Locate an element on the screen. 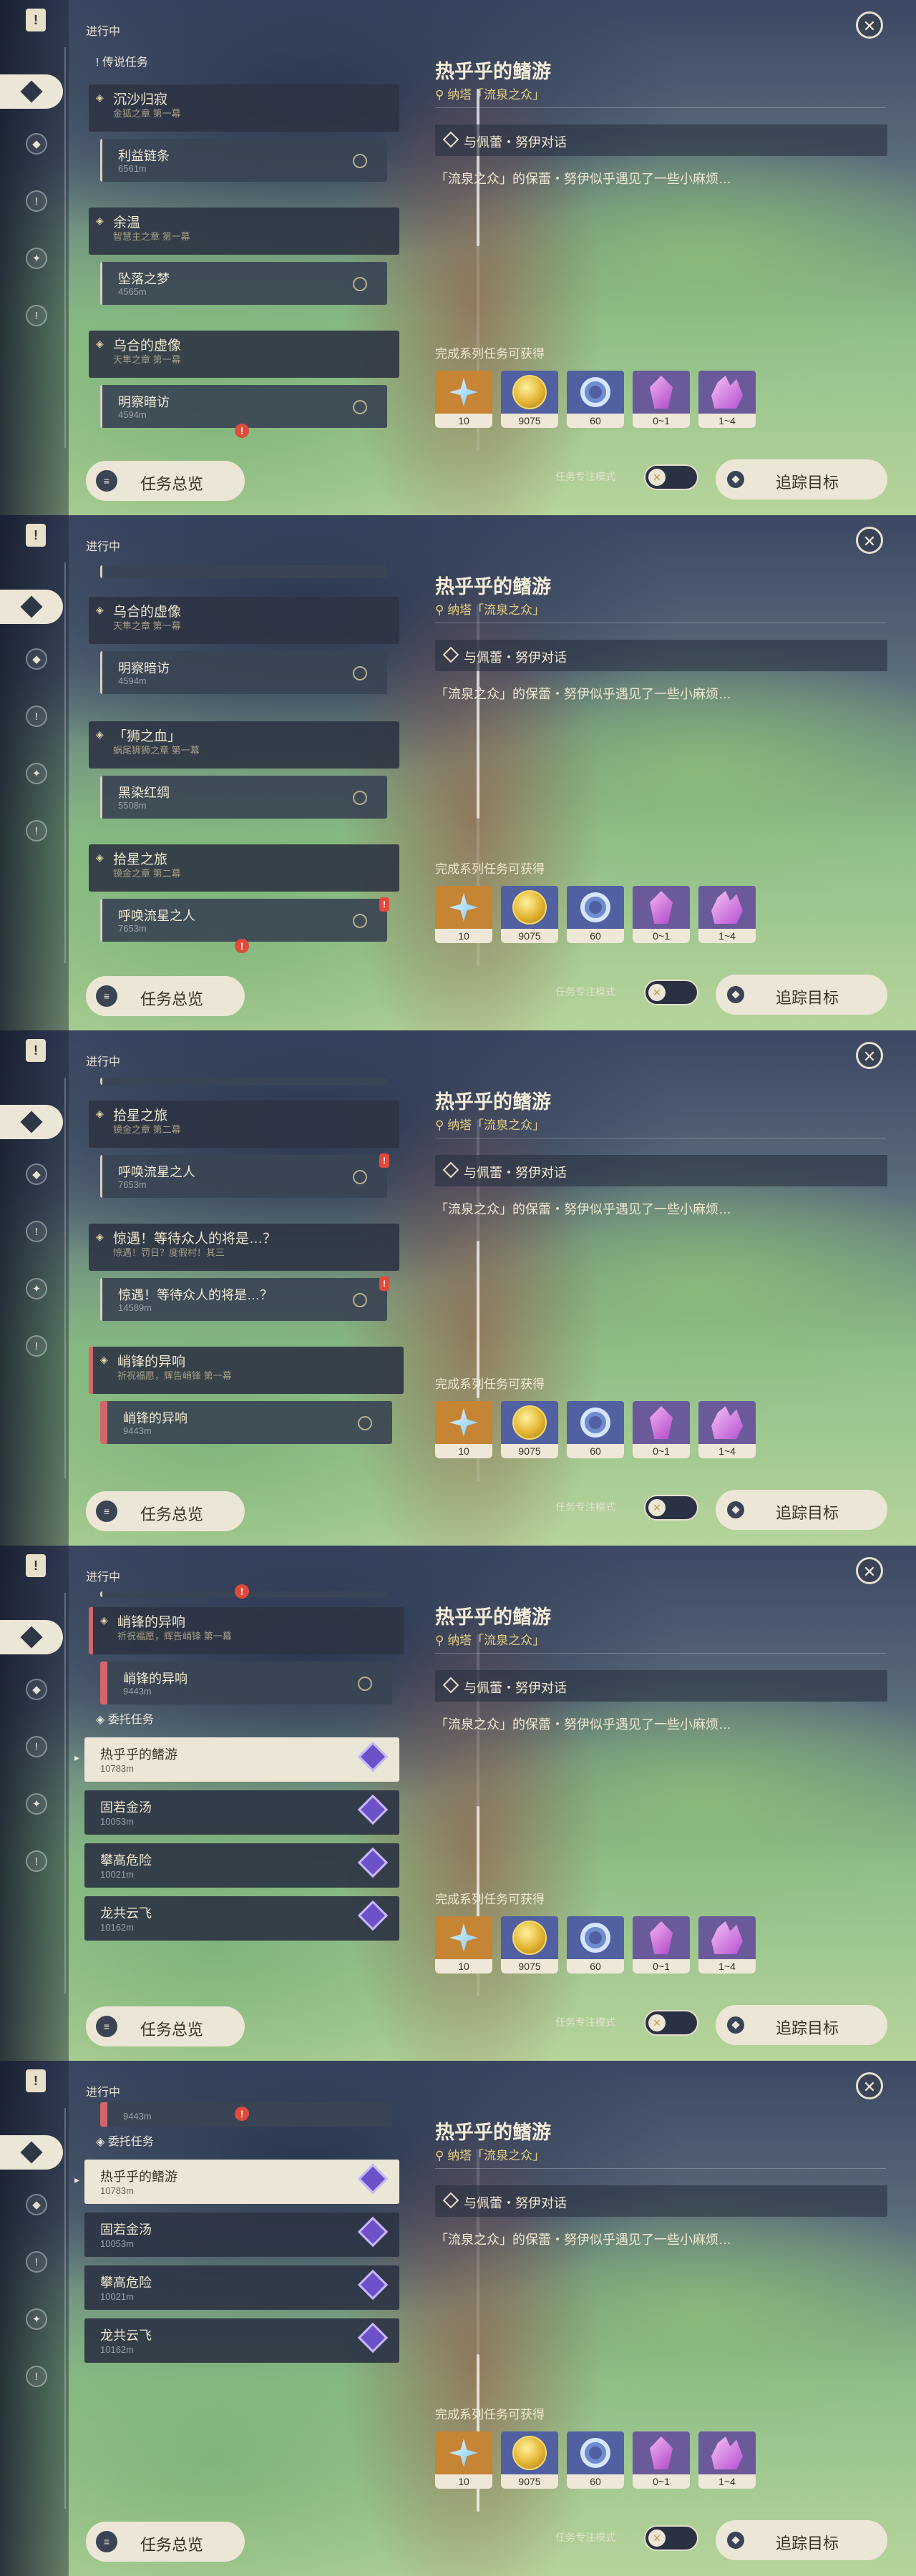  quest-group: ◈ 「狮之血」 蜗尾狮狮之章 第一幕 is located at coordinates (244, 745).